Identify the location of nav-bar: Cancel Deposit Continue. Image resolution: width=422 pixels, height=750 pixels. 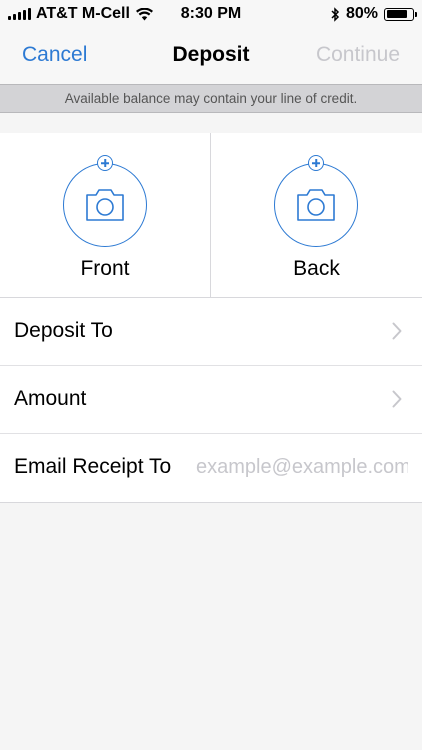
(211, 56).